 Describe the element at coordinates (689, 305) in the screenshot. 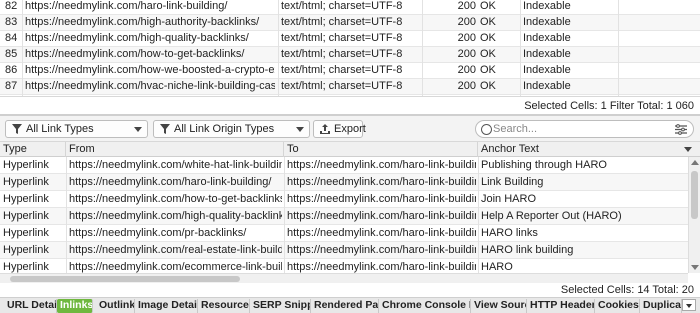

I see `tab-overflow-dropdown` at that location.